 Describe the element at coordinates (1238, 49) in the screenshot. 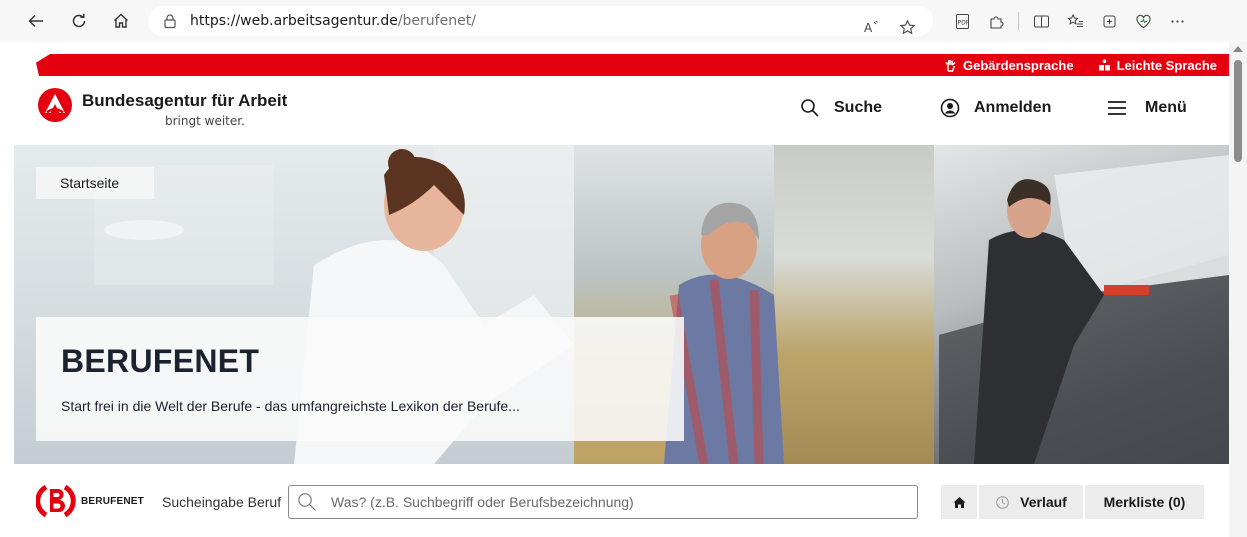

I see `scroll-up-arrow-icon` at that location.